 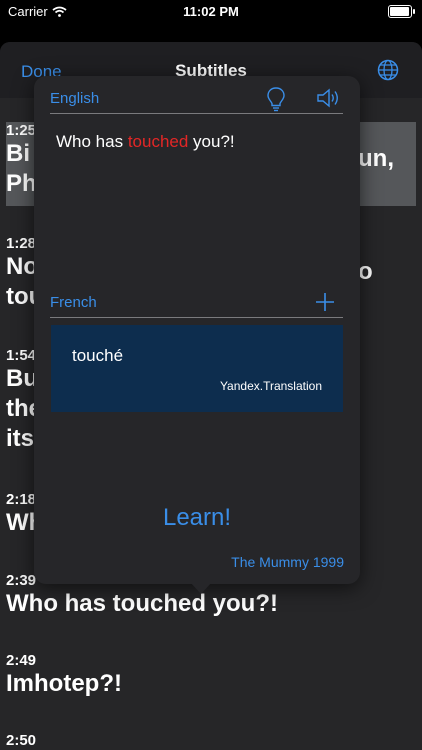 I want to click on target-language-label: French, so click(x=73, y=302).